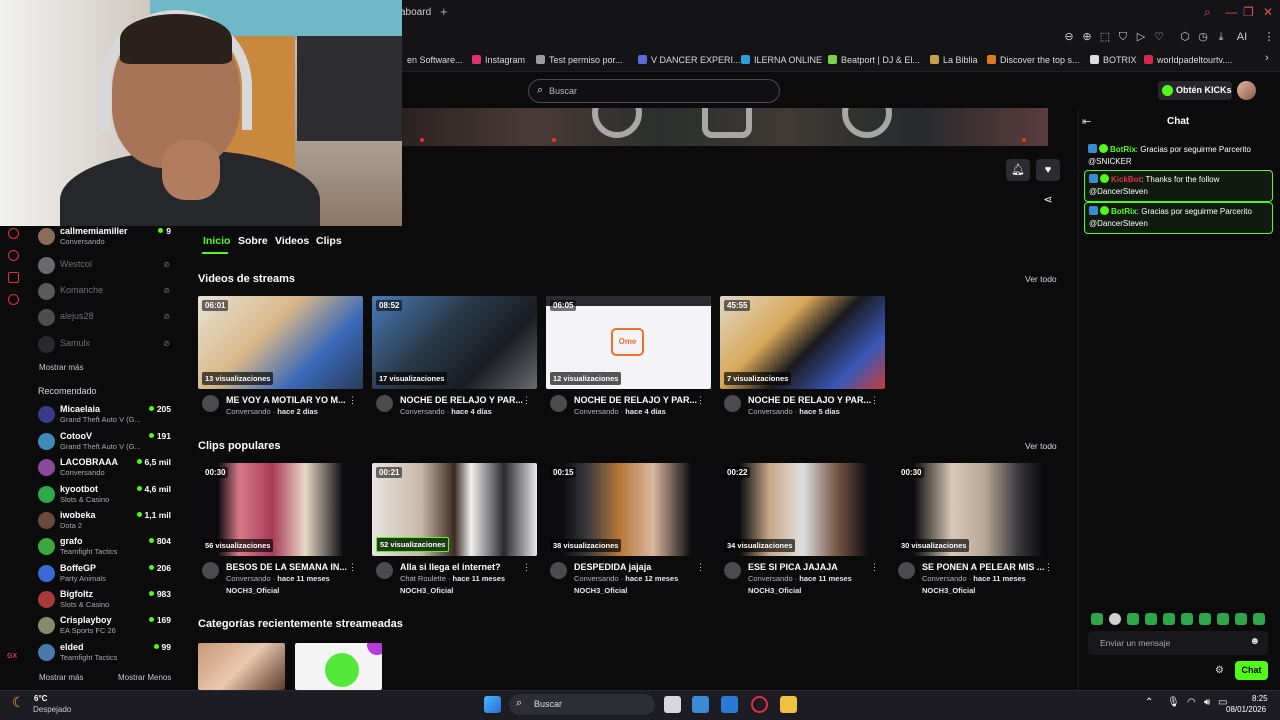 The height and width of the screenshot is (720, 1280). Describe the element at coordinates (106, 239) in the screenshot. I see `sidebar-channel: callmemiamiller Conversando 9` at that location.